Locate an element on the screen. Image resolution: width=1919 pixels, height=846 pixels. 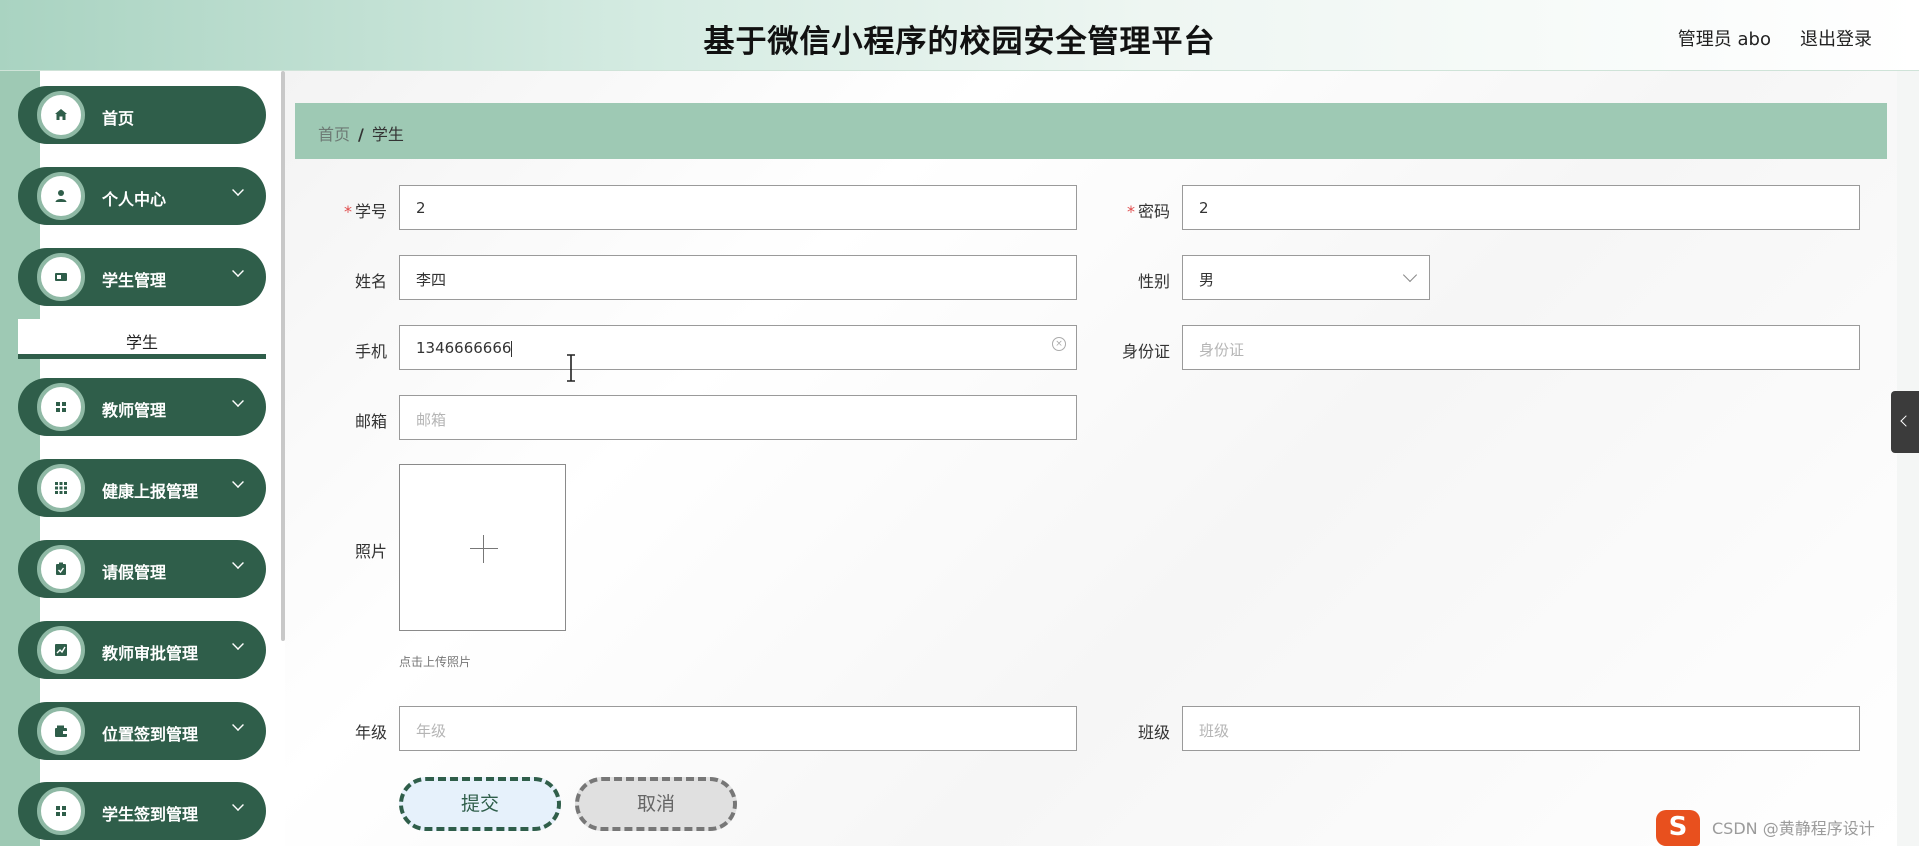
logout-link: 退出登录 is located at coordinates (1836, 38).